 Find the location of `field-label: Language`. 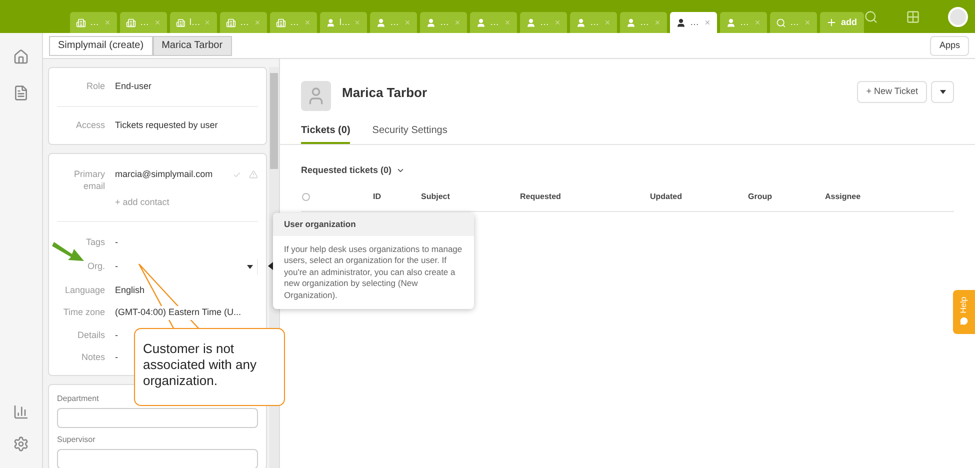

field-label: Language is located at coordinates (85, 290).